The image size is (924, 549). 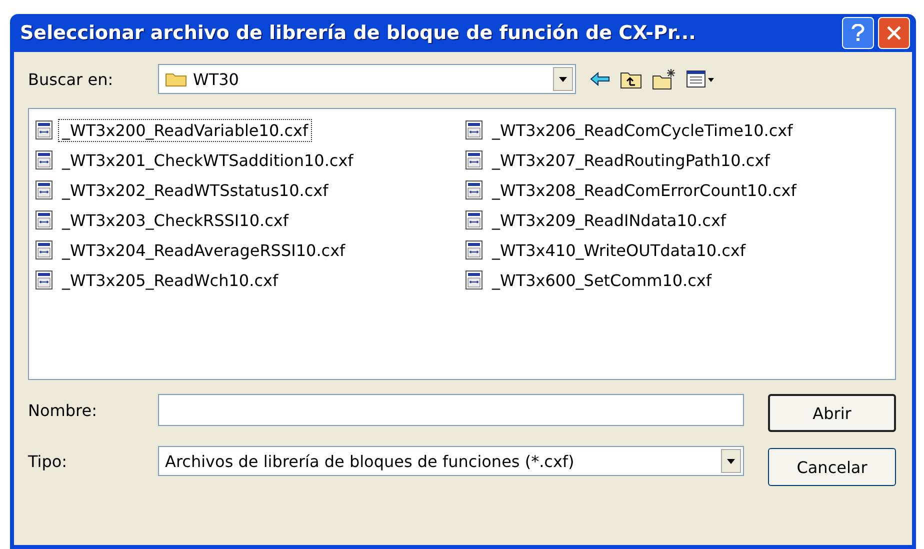 I want to click on look-in-dropdown: WT30, so click(x=367, y=79).